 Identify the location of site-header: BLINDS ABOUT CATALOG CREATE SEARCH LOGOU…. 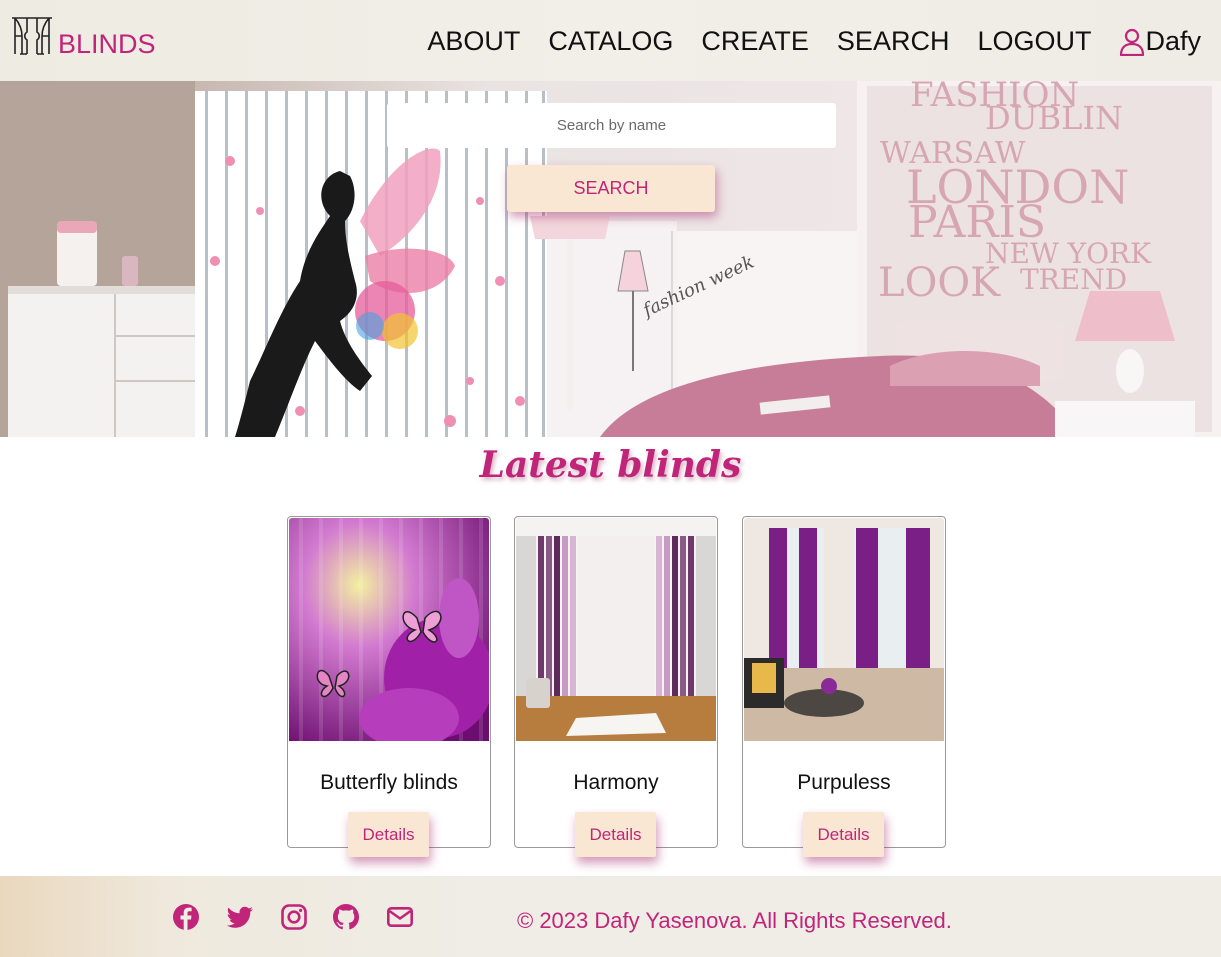
(610, 40).